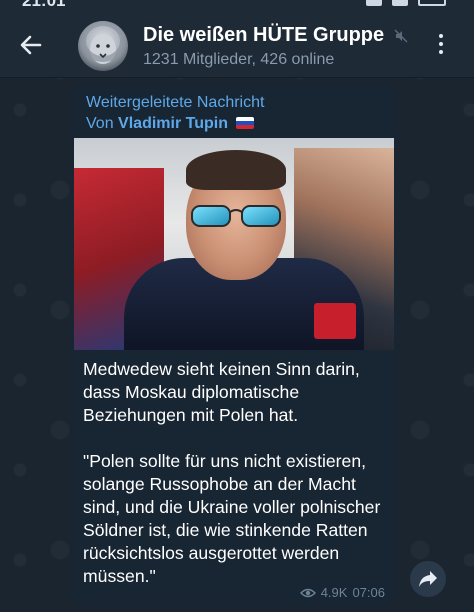  Describe the element at coordinates (100, 123) in the screenshot. I see `forward-from-prefix: Von` at that location.